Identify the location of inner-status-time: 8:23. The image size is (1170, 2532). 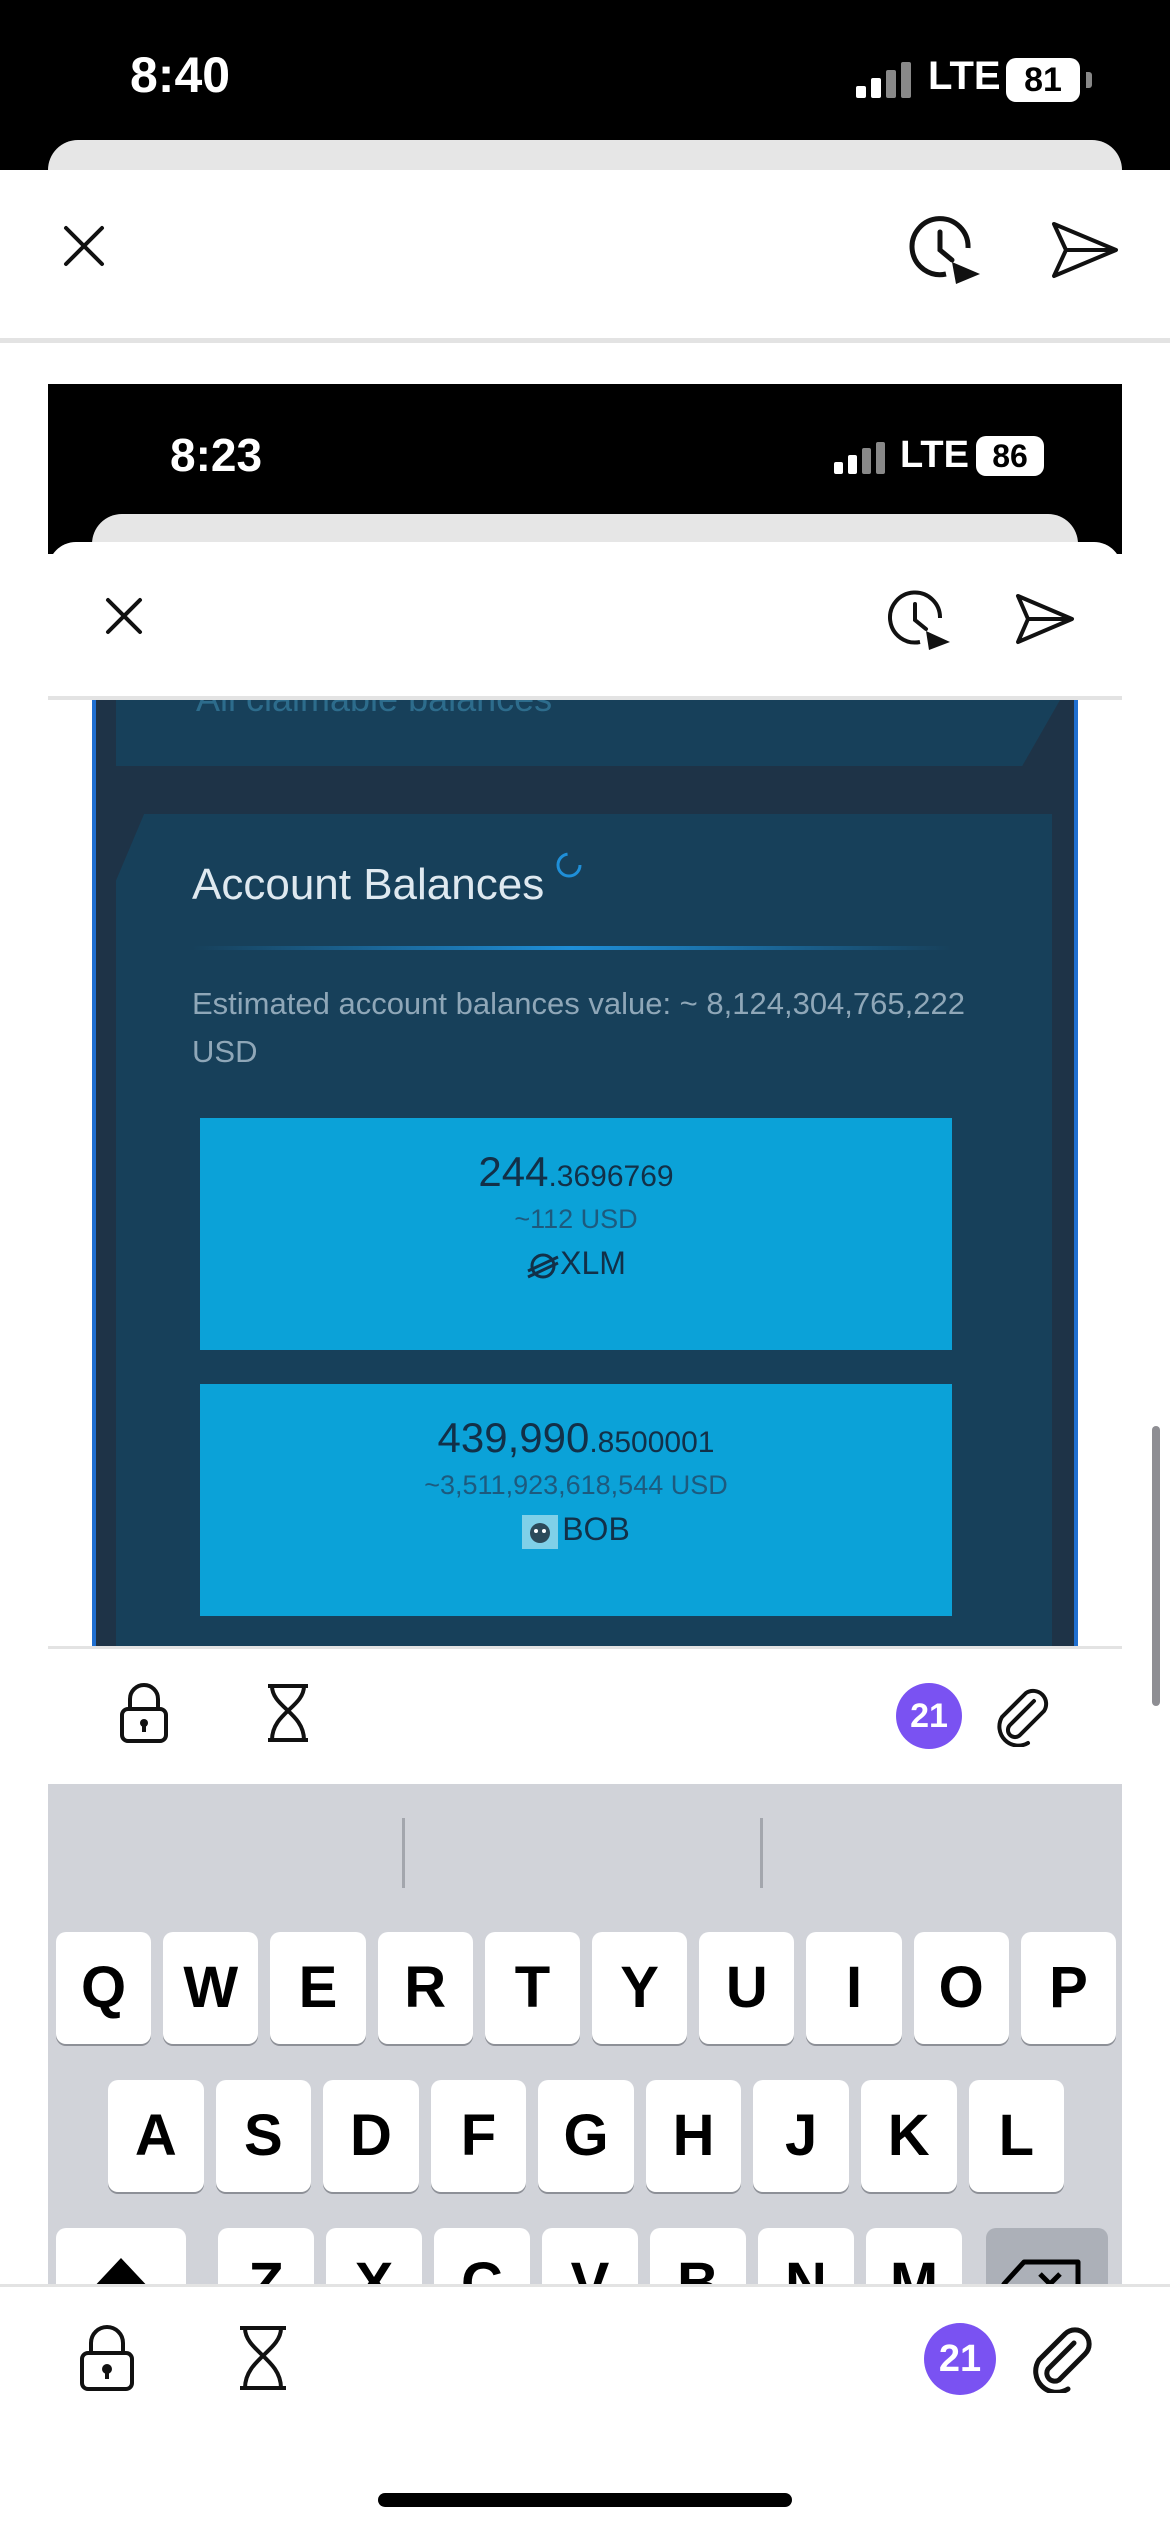
(216, 455).